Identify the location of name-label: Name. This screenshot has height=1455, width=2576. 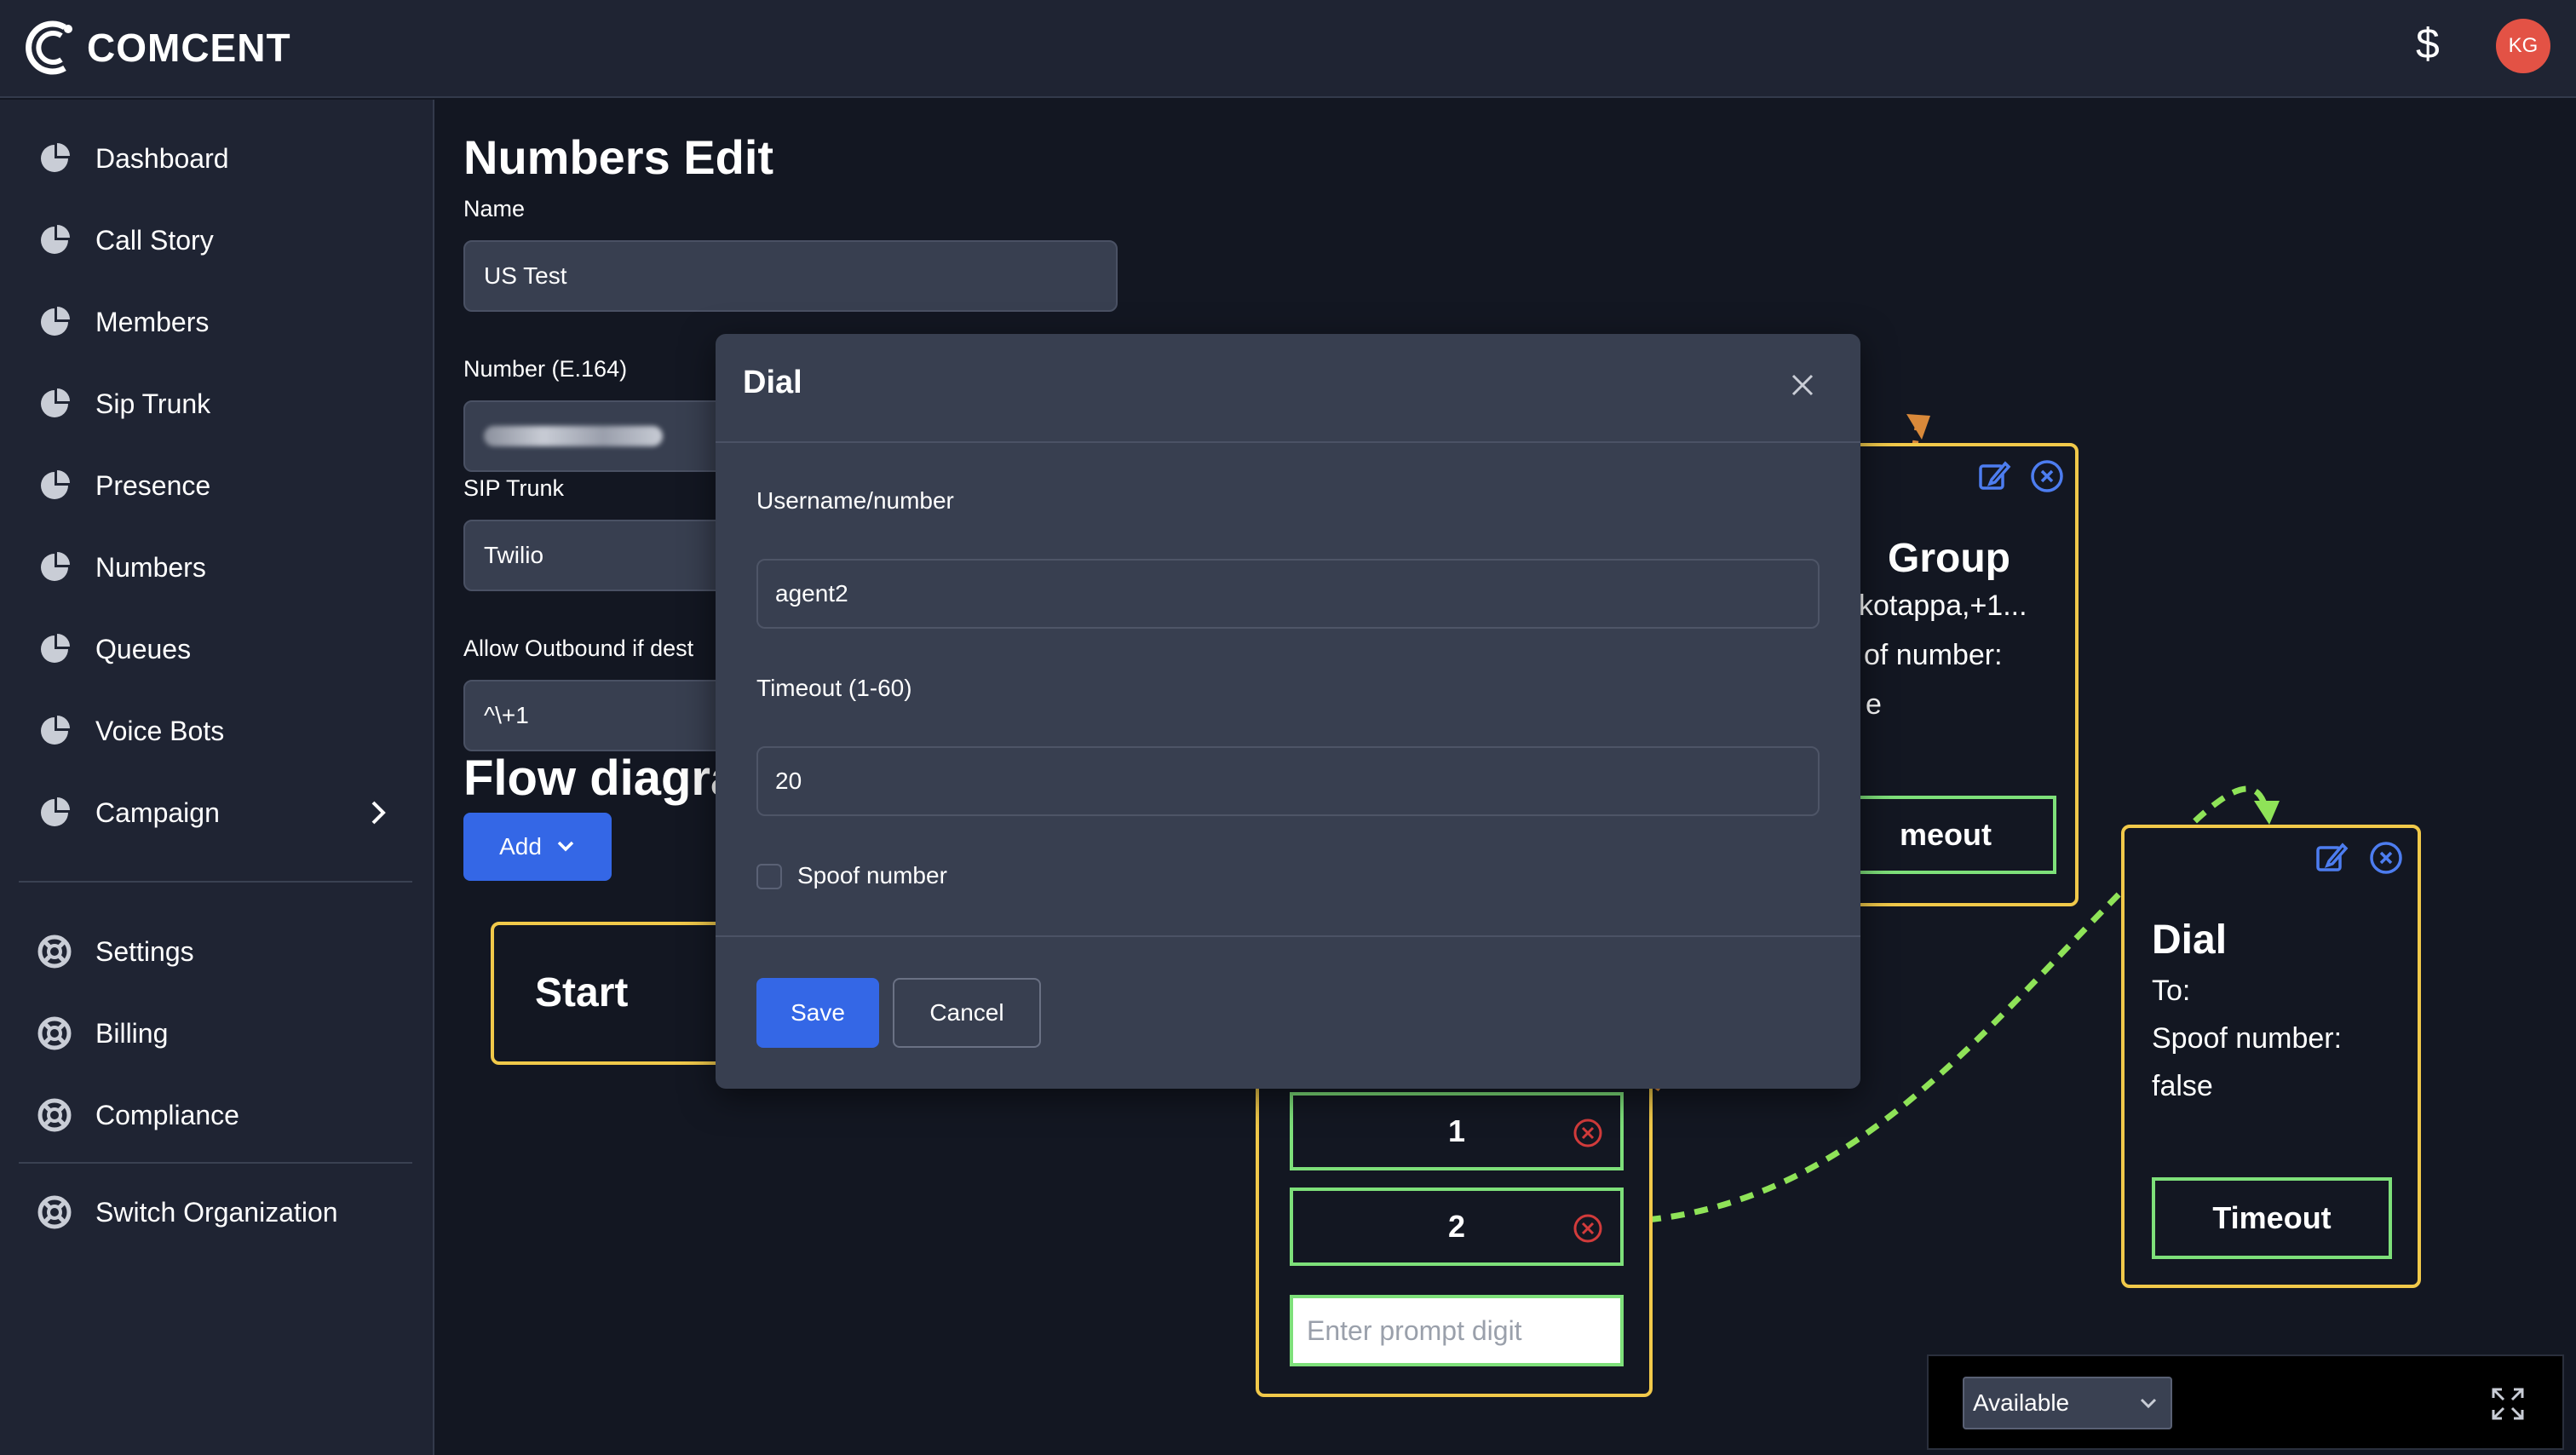
(494, 209).